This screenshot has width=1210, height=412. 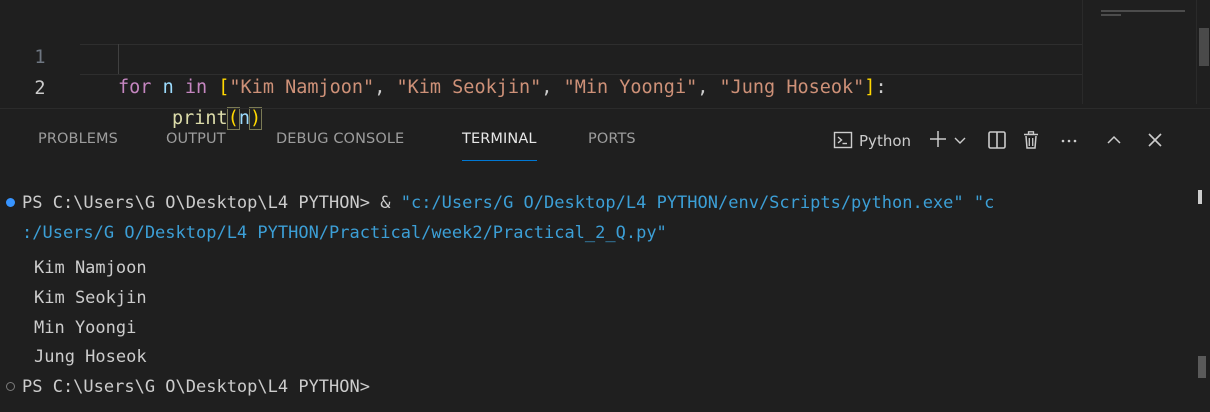 I want to click on trash-icon, so click(x=1031, y=140).